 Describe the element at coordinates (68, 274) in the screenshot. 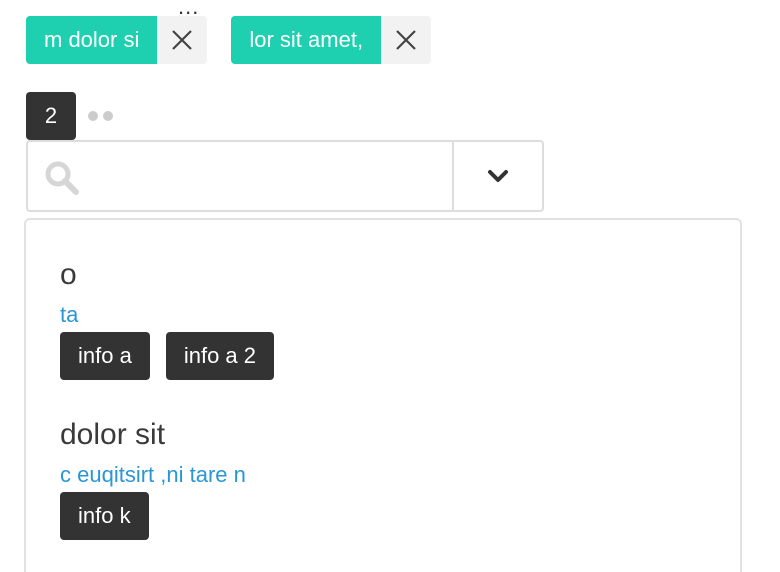

I see `result-title: o` at that location.